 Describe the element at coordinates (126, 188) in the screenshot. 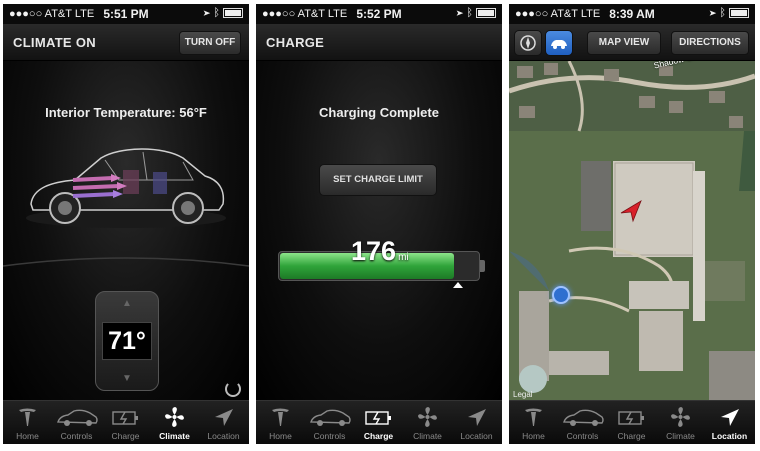

I see `car-xray-image` at that location.